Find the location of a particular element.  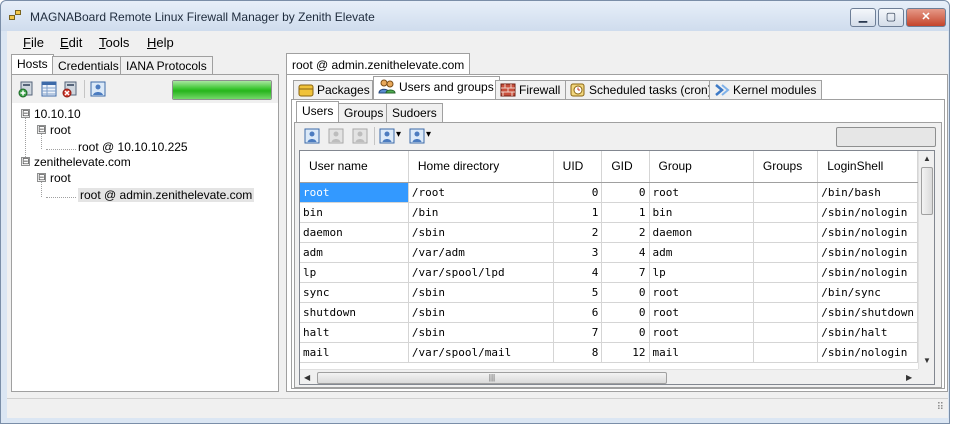

add-user-icon is located at coordinates (312, 136).